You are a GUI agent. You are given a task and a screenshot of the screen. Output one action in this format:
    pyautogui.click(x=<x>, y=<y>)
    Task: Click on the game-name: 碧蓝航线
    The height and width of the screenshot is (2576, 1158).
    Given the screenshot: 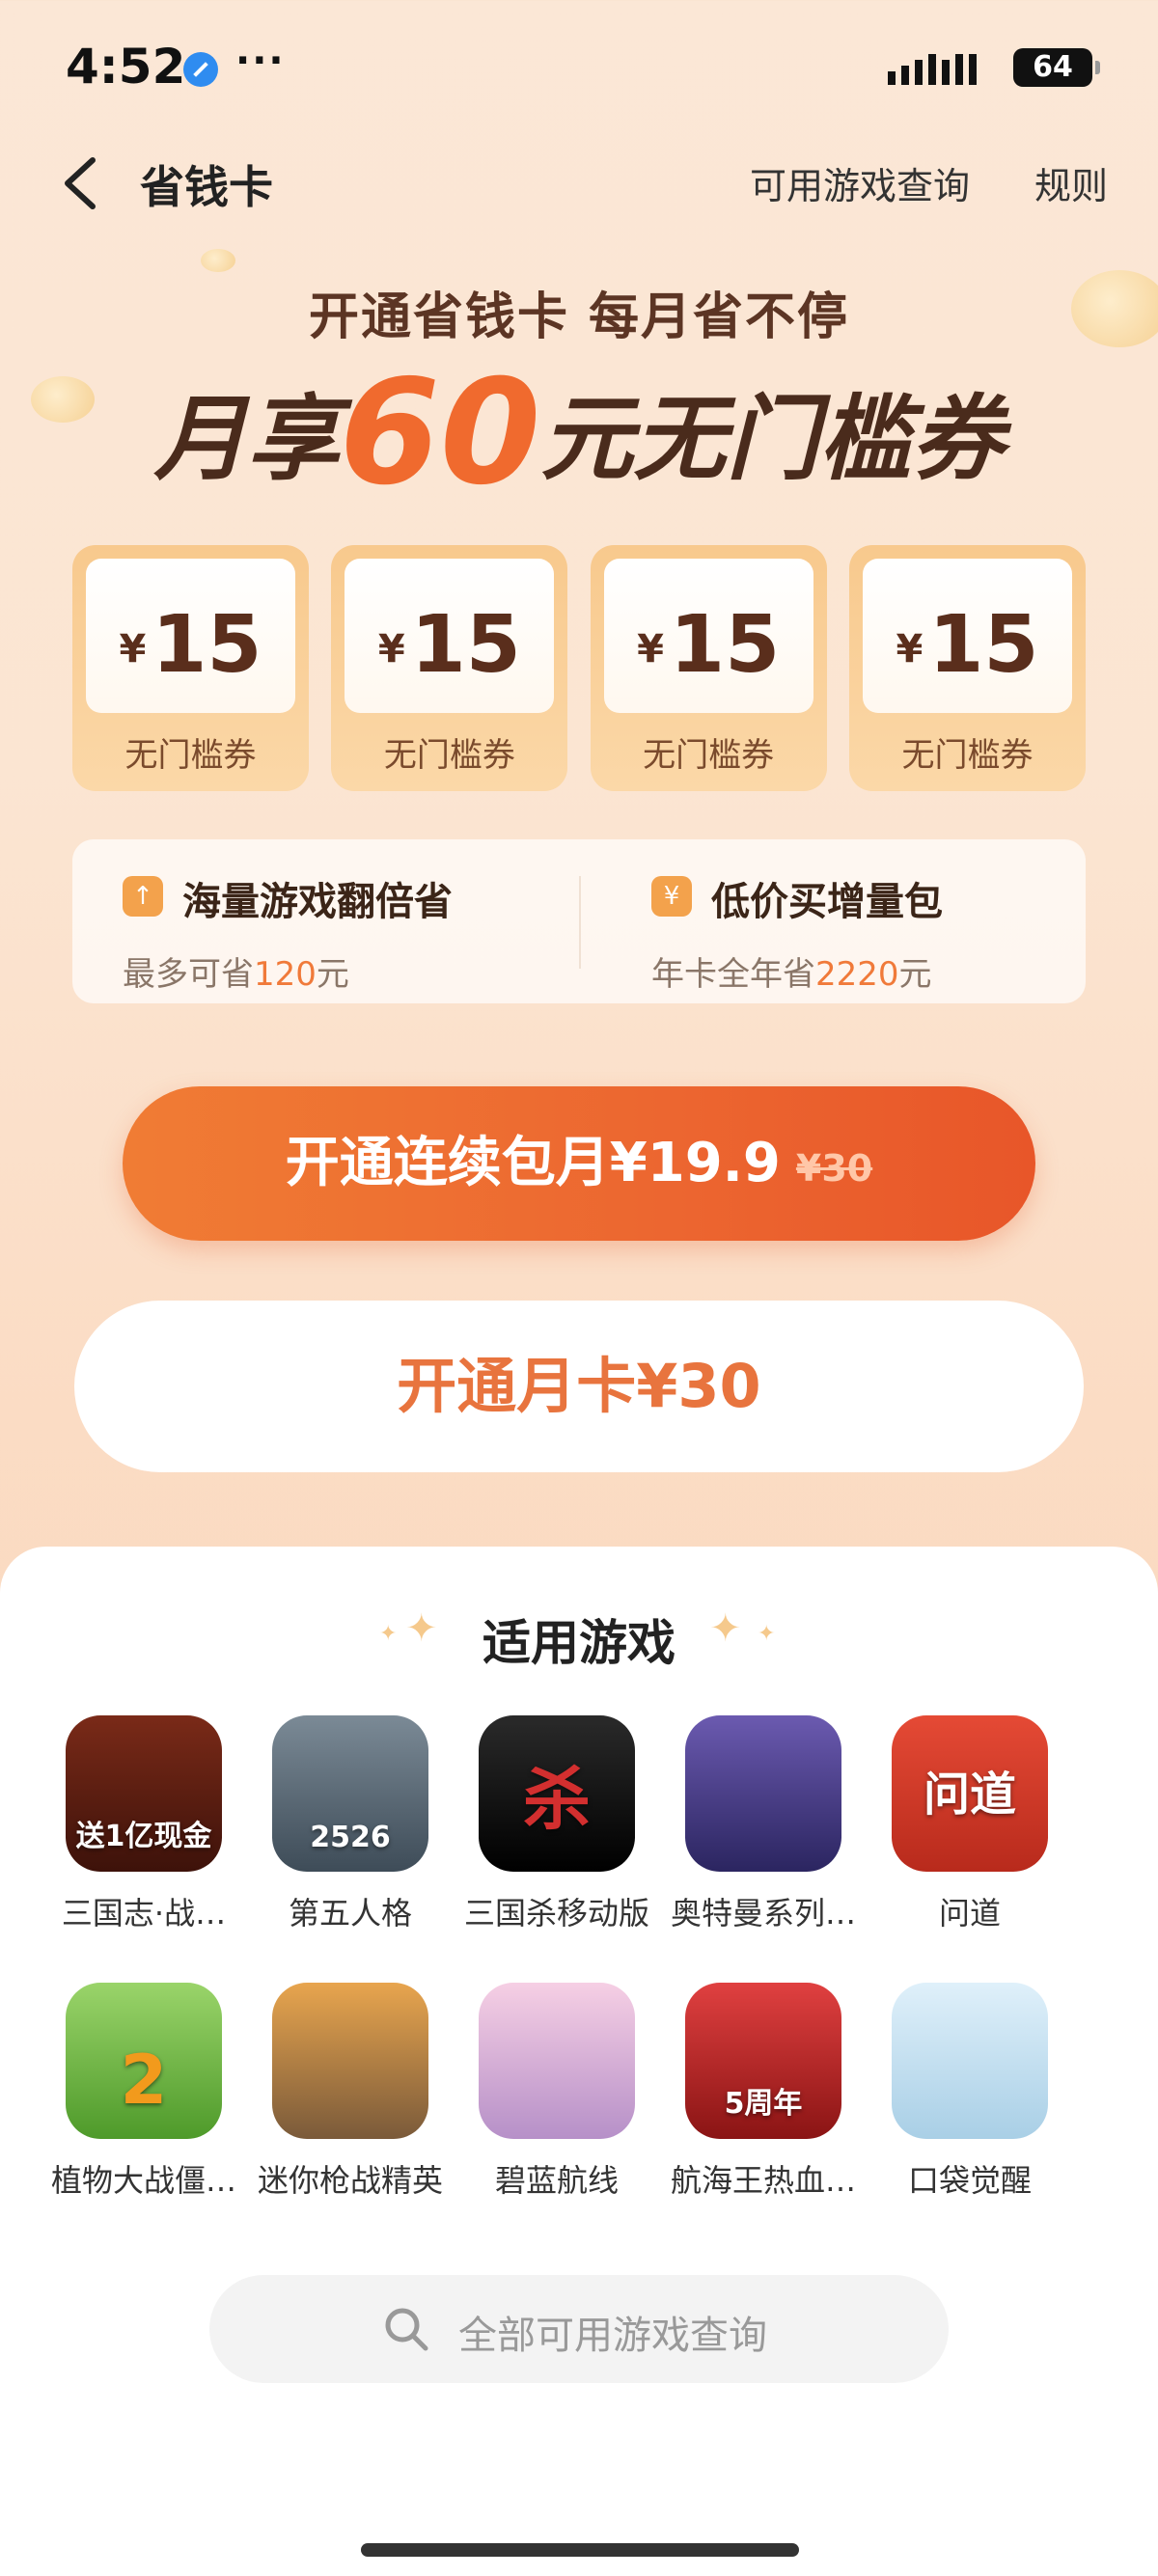 What is the action you would take?
    pyautogui.click(x=556, y=2181)
    